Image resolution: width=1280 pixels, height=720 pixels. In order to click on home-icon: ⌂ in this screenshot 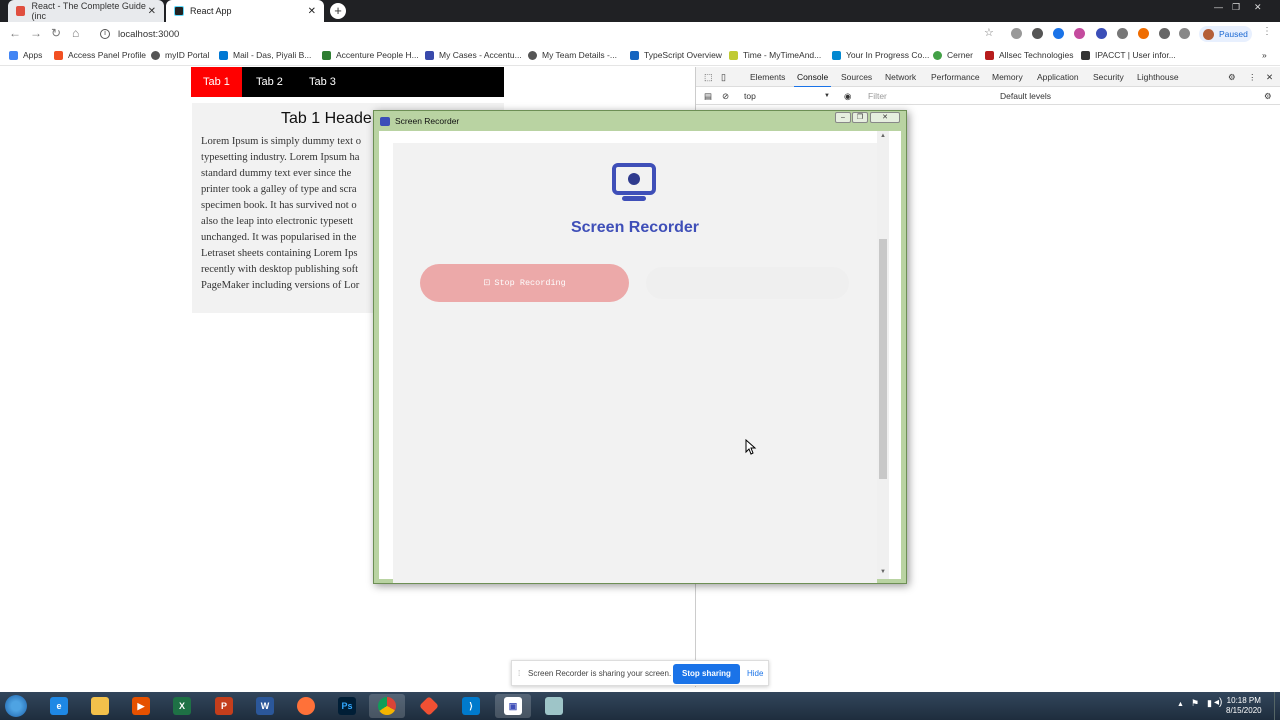, I will do `click(75, 33)`.